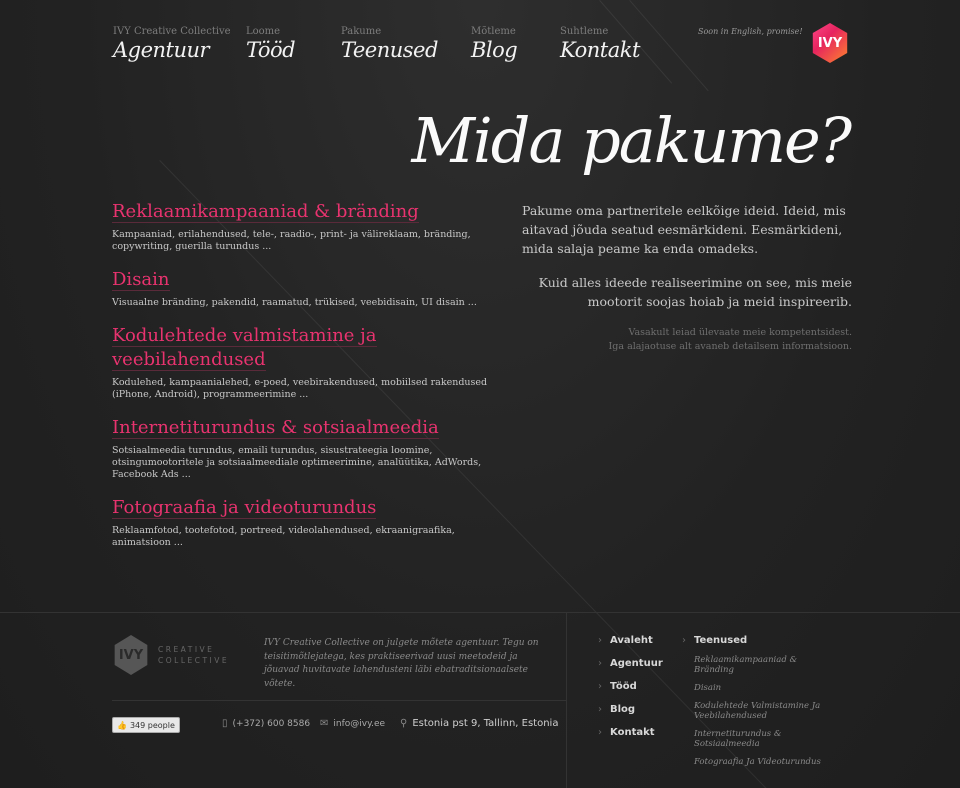 This screenshot has width=960, height=788. What do you see at coordinates (271, 723) in the screenshot?
I see `phone-number: (+372) 600 8586` at bounding box center [271, 723].